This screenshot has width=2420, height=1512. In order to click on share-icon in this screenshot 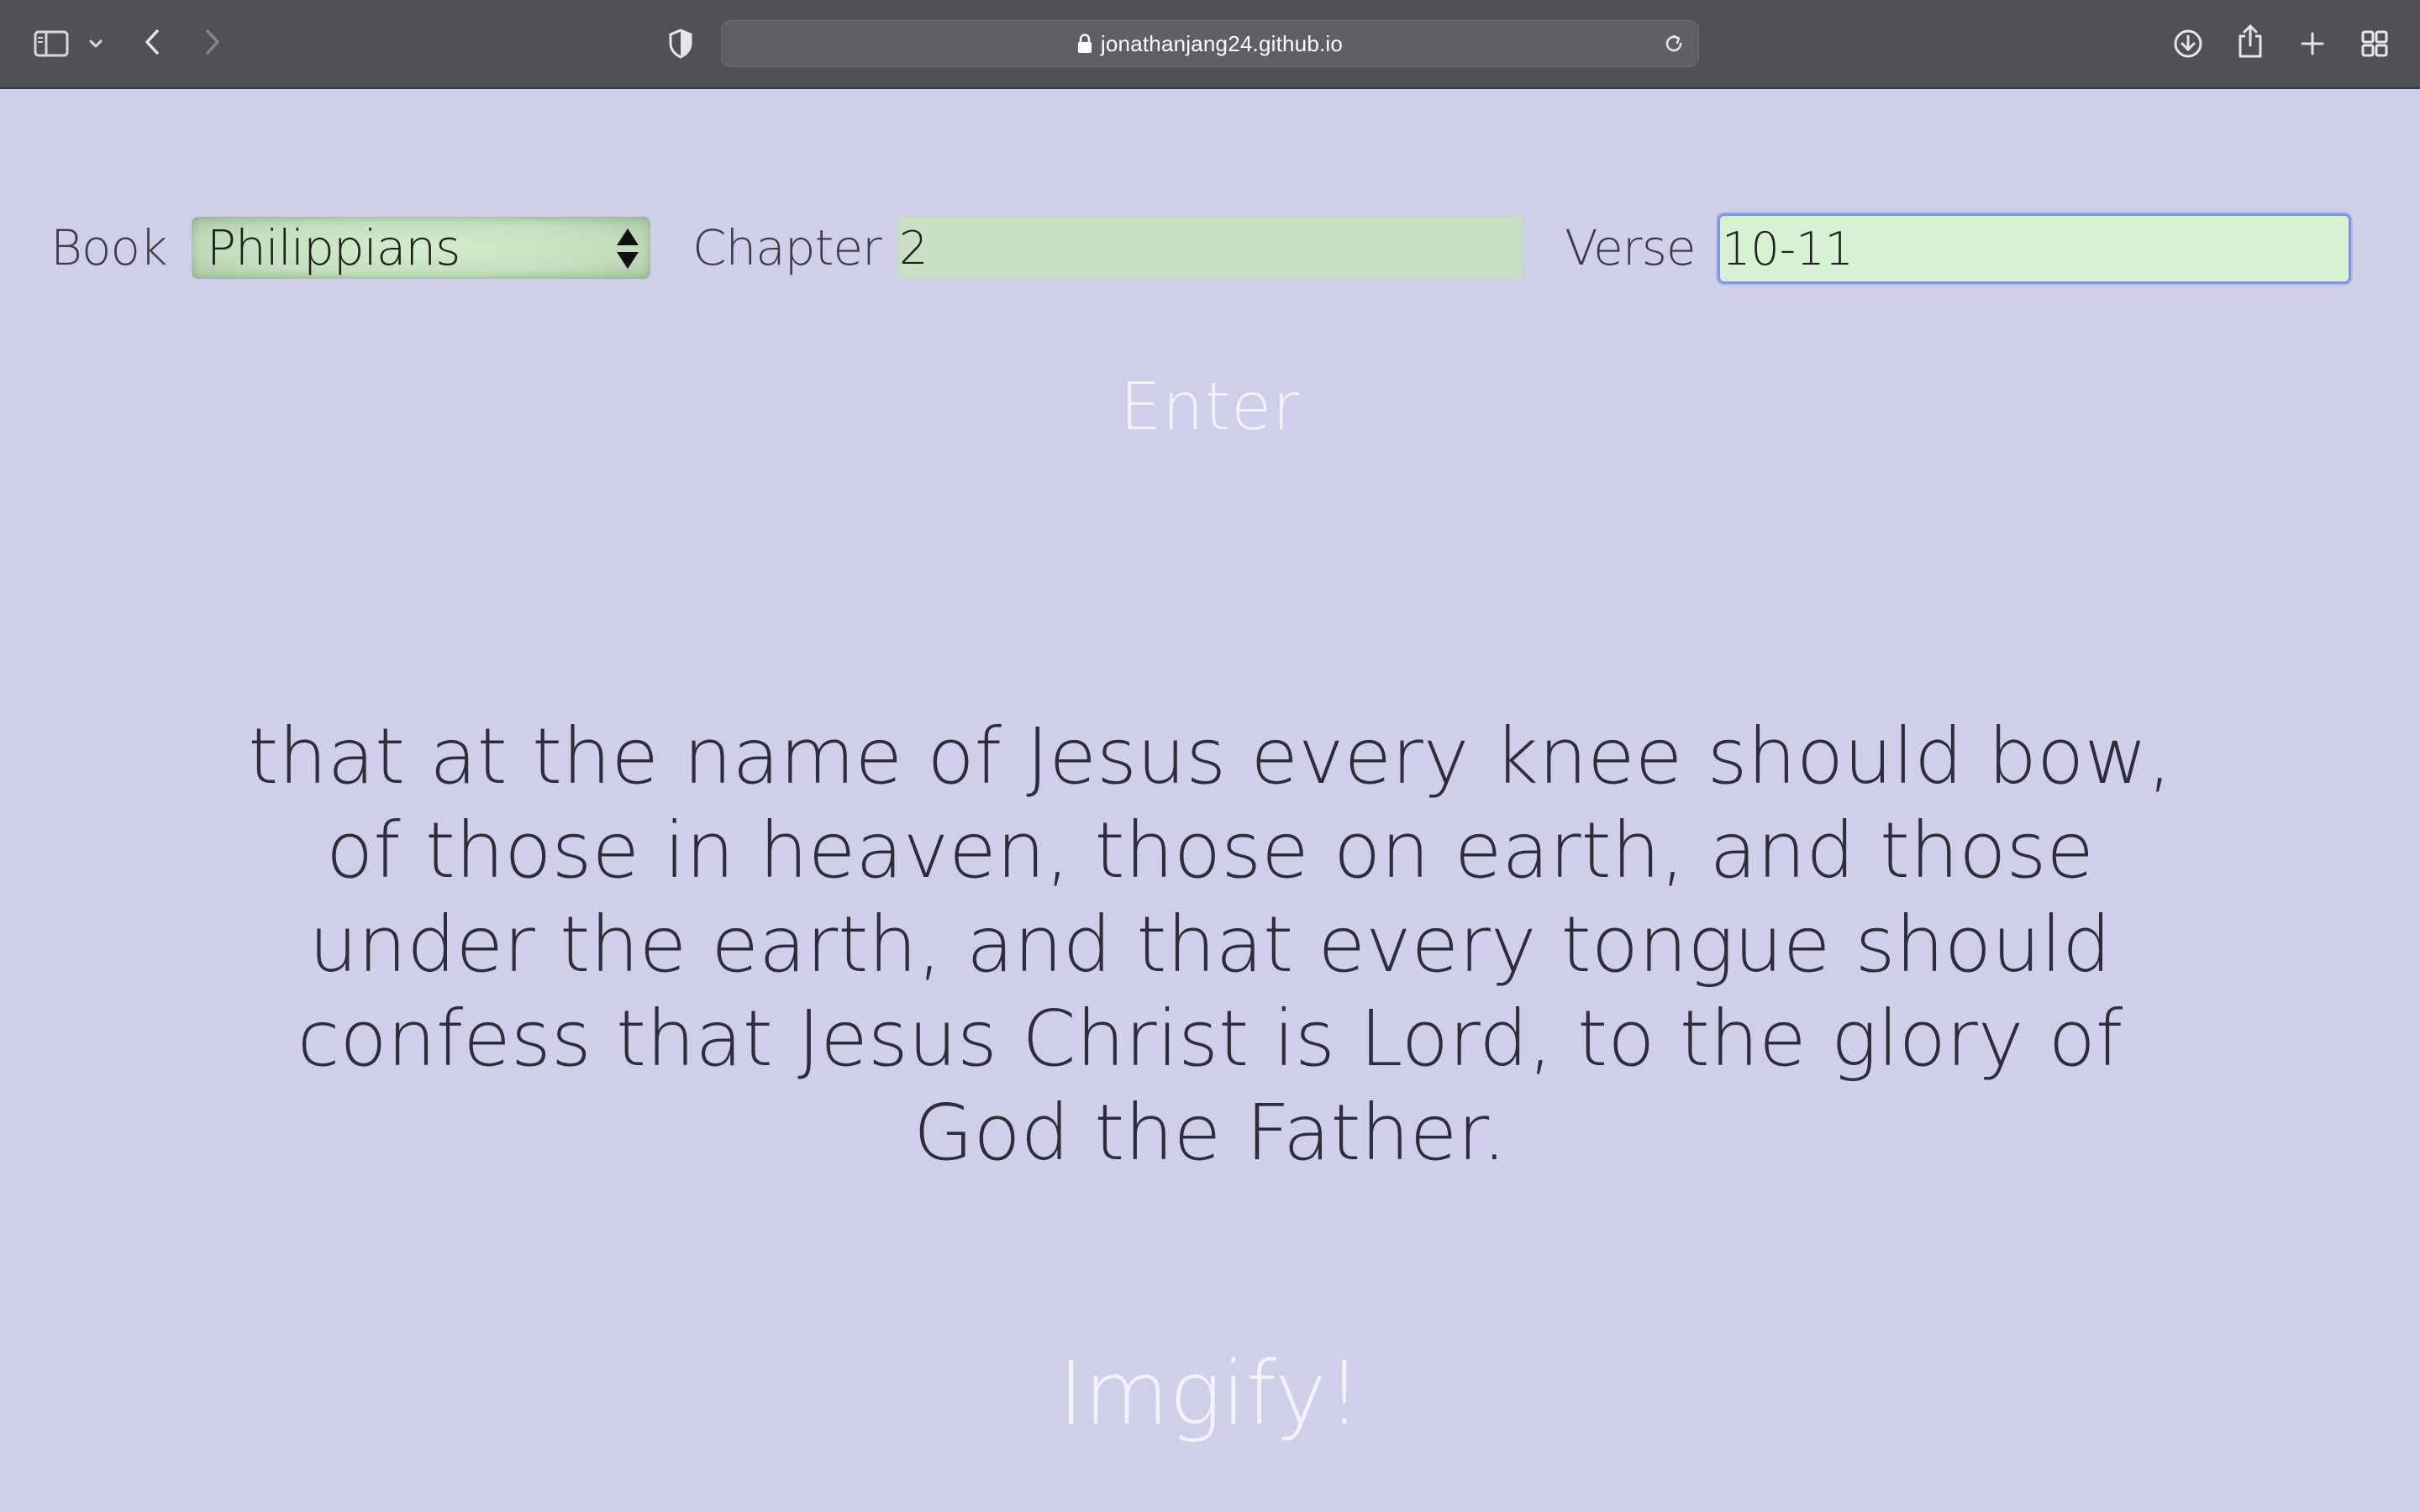, I will do `click(2250, 41)`.